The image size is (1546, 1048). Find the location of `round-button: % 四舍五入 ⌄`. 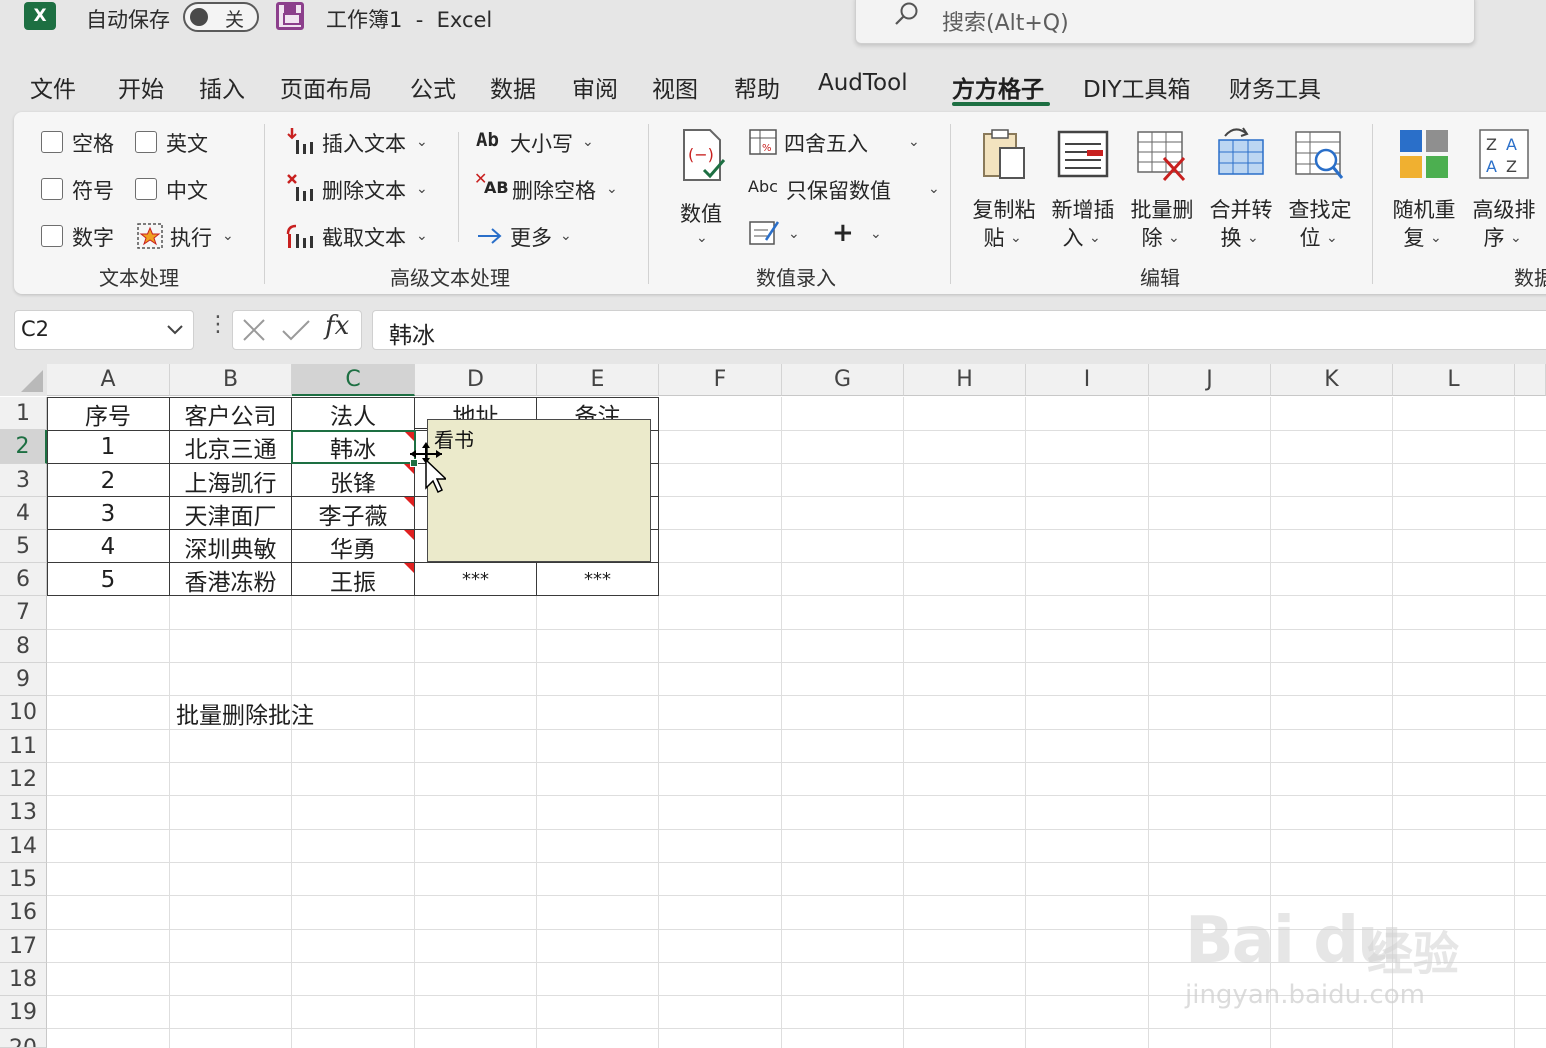

round-button: % 四舍五入 ⌄ is located at coordinates (848, 143).